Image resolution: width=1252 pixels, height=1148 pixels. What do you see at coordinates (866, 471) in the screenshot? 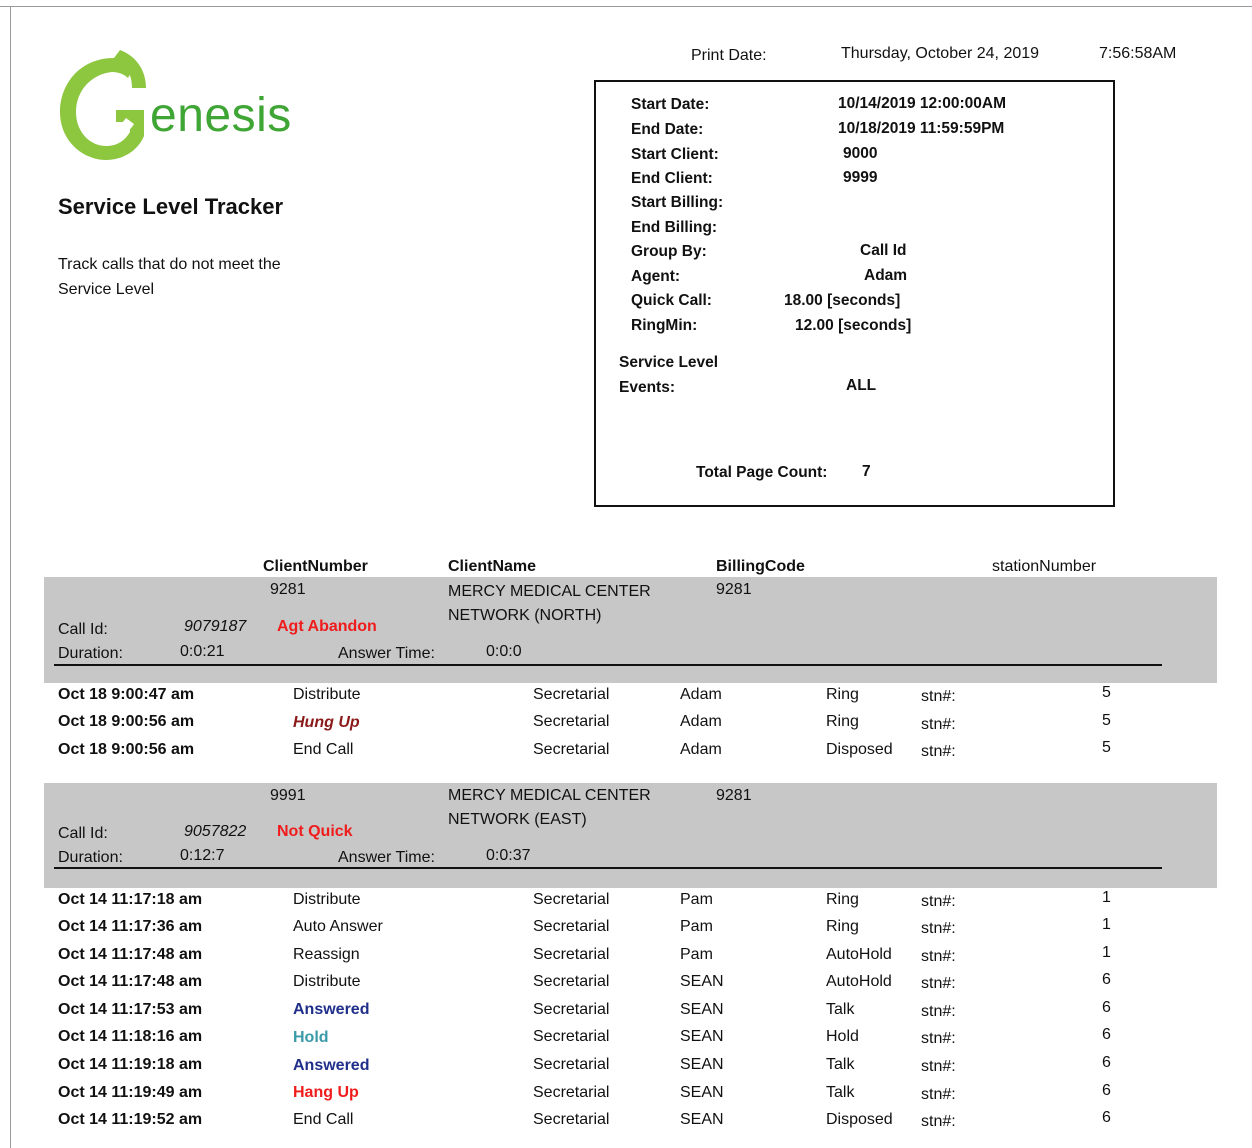
I see `total-page-count-value: 7` at bounding box center [866, 471].